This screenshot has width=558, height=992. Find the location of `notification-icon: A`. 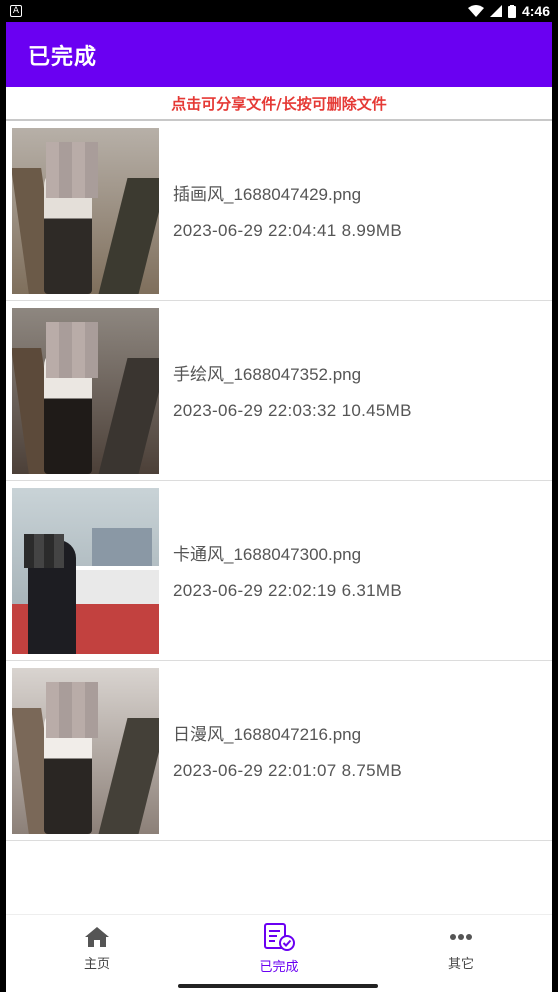

notification-icon: A is located at coordinates (16, 11).